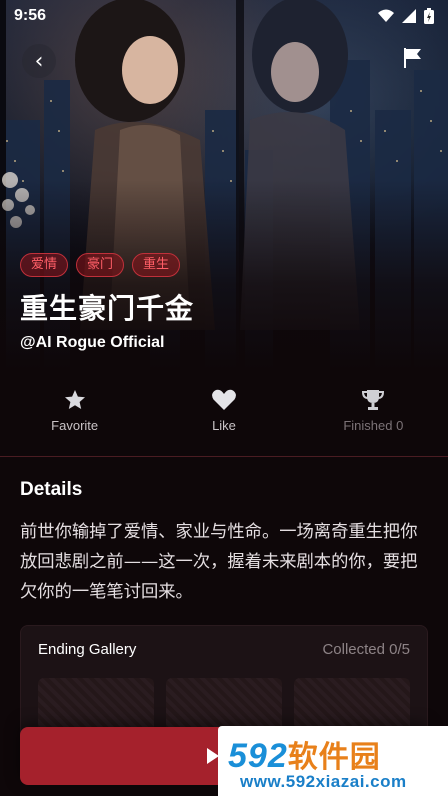 The height and width of the screenshot is (796, 448). I want to click on battery-charging-icon, so click(429, 16).